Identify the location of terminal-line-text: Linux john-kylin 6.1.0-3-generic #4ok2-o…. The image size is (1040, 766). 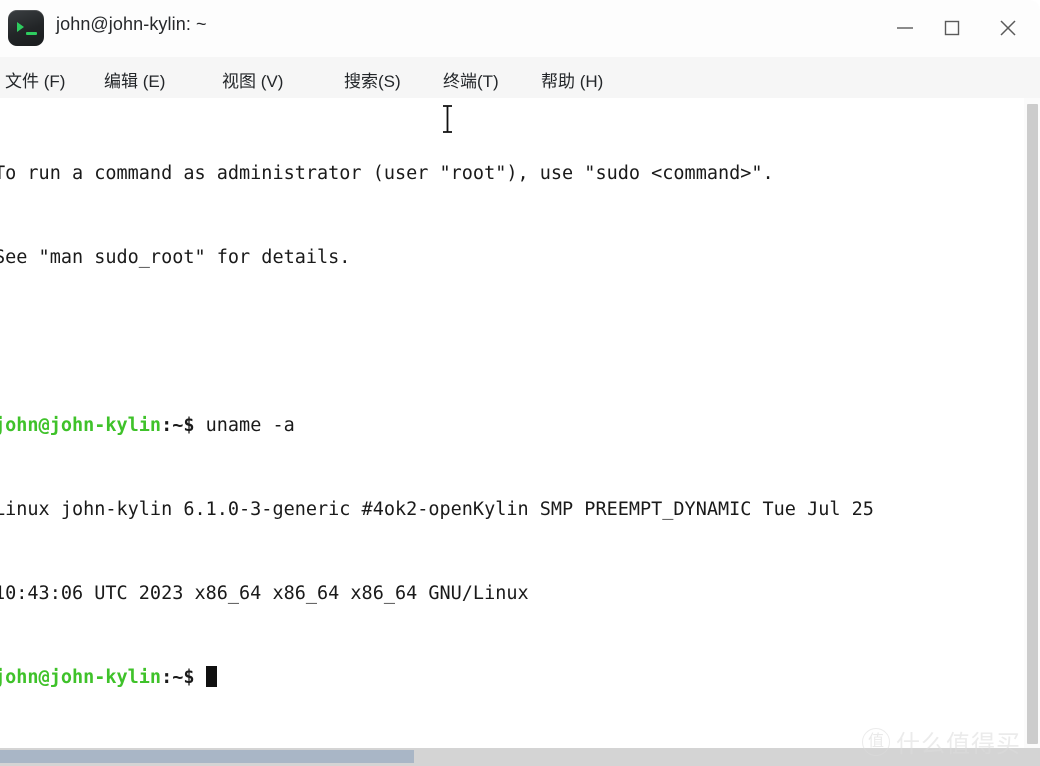
(437, 509).